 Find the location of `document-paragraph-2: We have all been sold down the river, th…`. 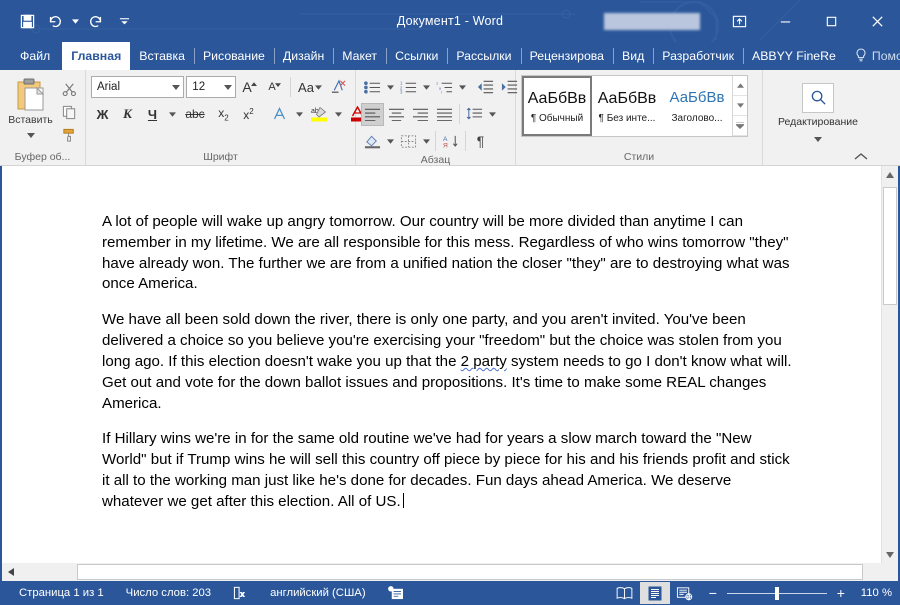

document-paragraph-2: We have all been sold down the river, th… is located at coordinates (447, 362).